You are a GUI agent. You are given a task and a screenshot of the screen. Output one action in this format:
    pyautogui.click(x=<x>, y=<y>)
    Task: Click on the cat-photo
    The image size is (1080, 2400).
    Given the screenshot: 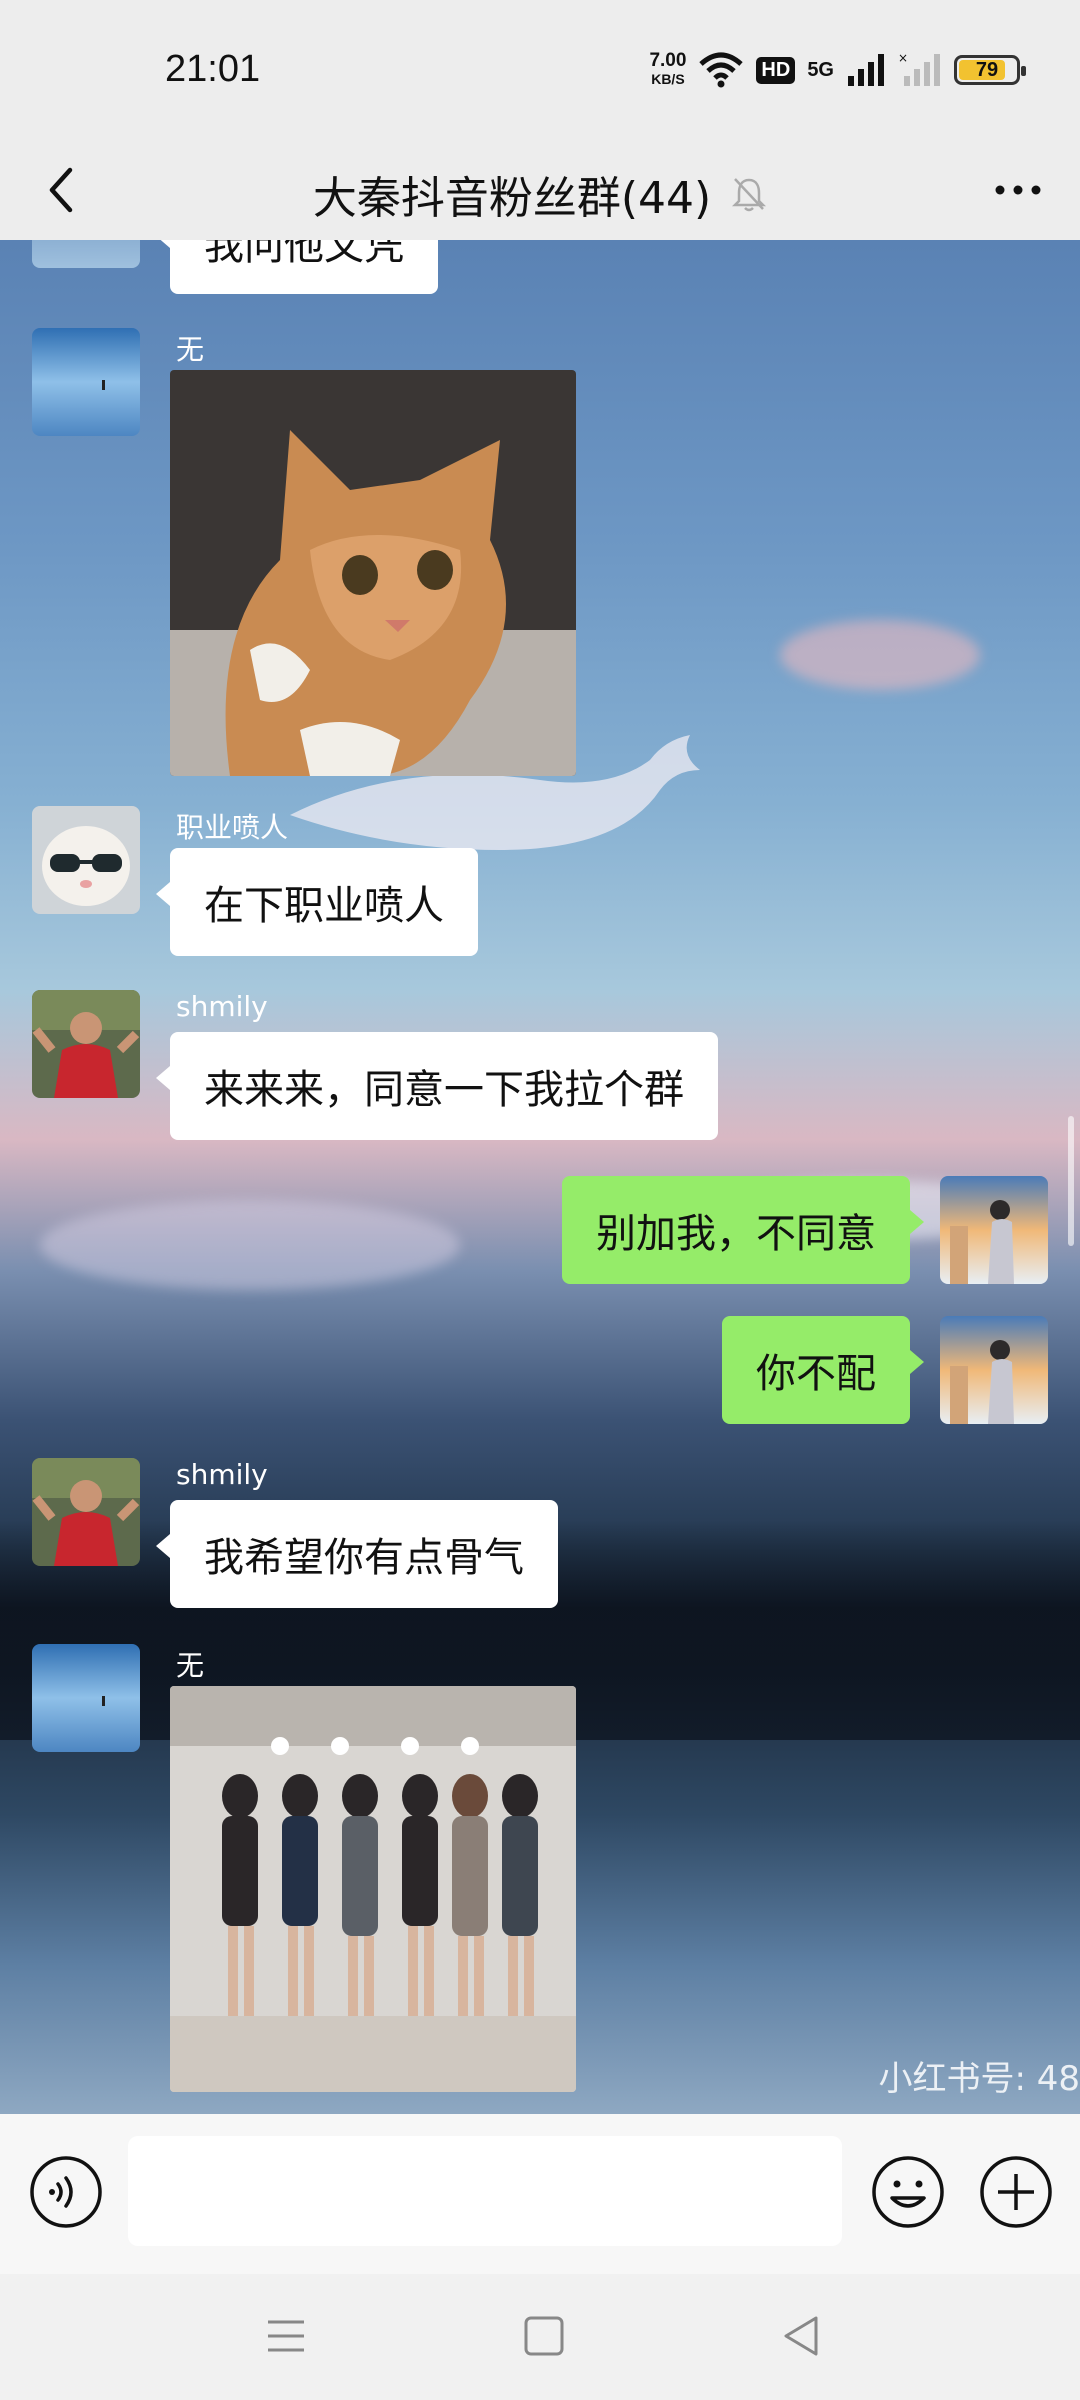 What is the action you would take?
    pyautogui.click(x=373, y=573)
    